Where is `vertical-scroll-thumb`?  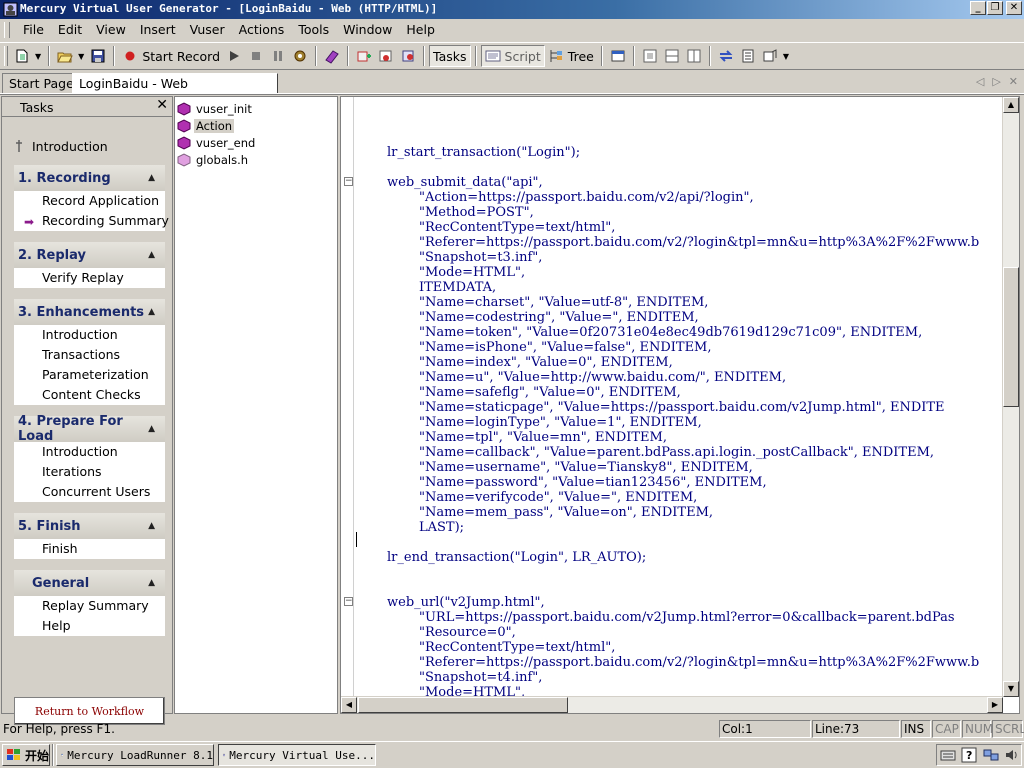 vertical-scroll-thumb is located at coordinates (1011, 337).